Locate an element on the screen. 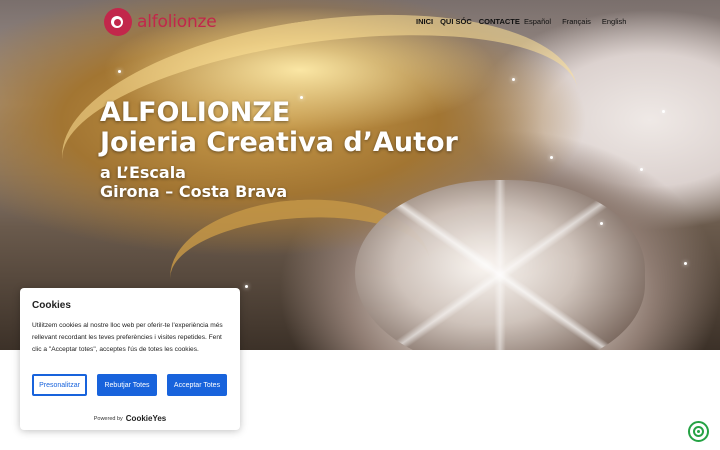  reject-all-button: Rebutjar Totes is located at coordinates (127, 385).